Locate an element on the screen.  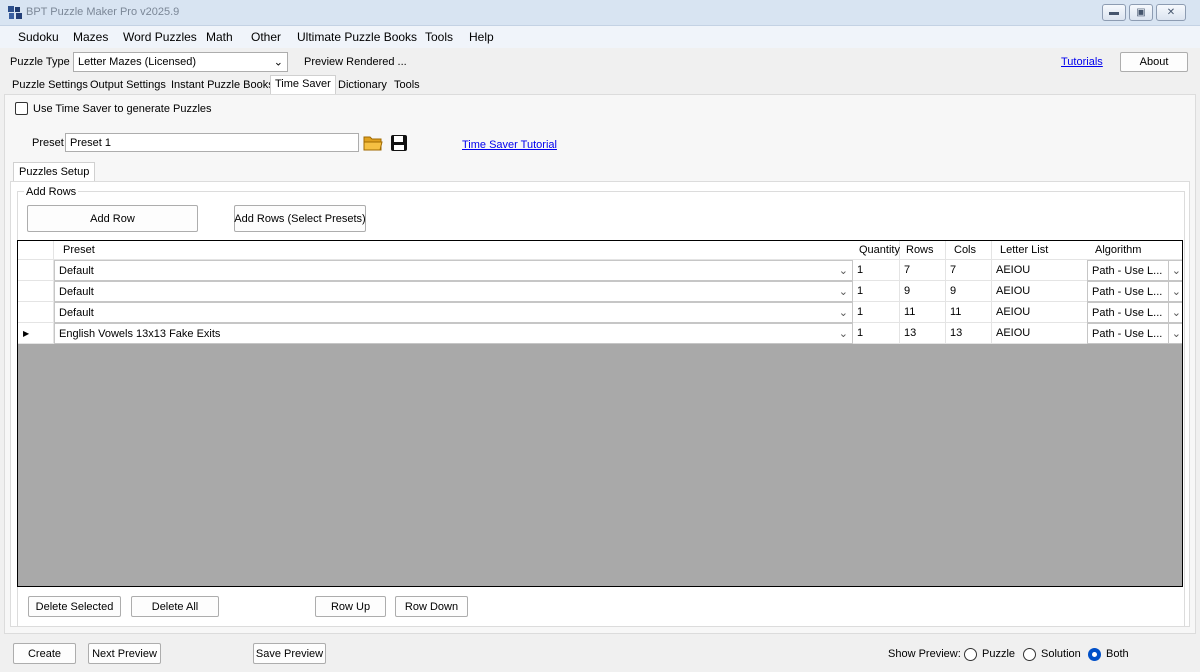
rows-cell: 13 is located at coordinates (923, 333).